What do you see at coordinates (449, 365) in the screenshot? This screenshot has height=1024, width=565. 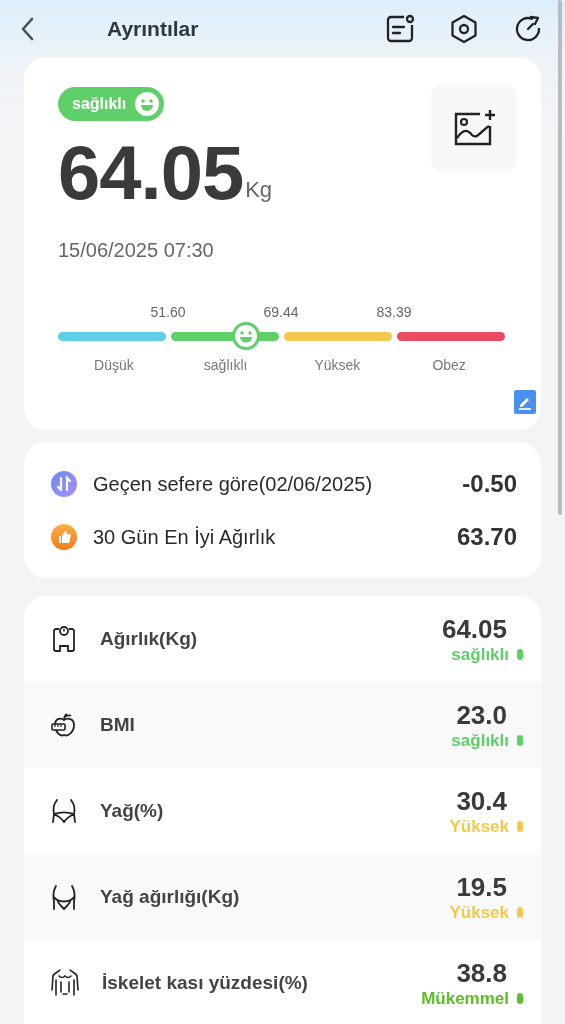 I see `range-label: Obez` at bounding box center [449, 365].